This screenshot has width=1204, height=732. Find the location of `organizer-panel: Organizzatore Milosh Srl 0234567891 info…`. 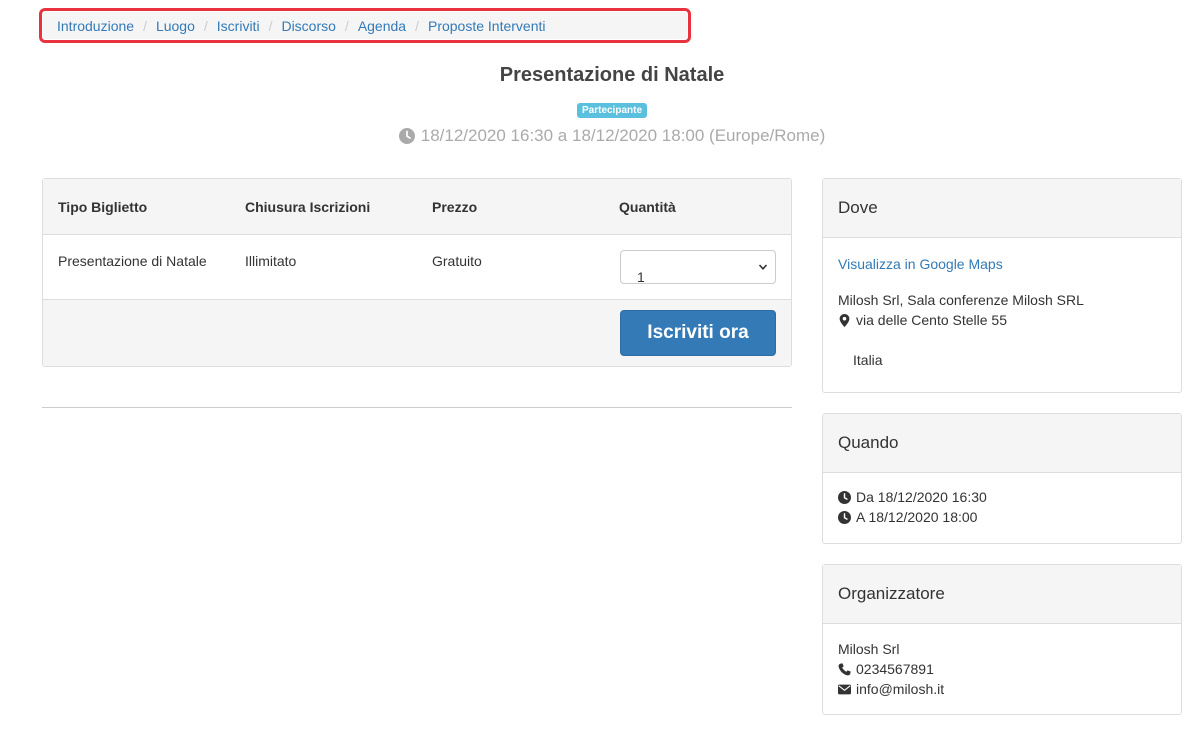

organizer-panel: Organizzatore Milosh Srl 0234567891 info… is located at coordinates (1002, 639).